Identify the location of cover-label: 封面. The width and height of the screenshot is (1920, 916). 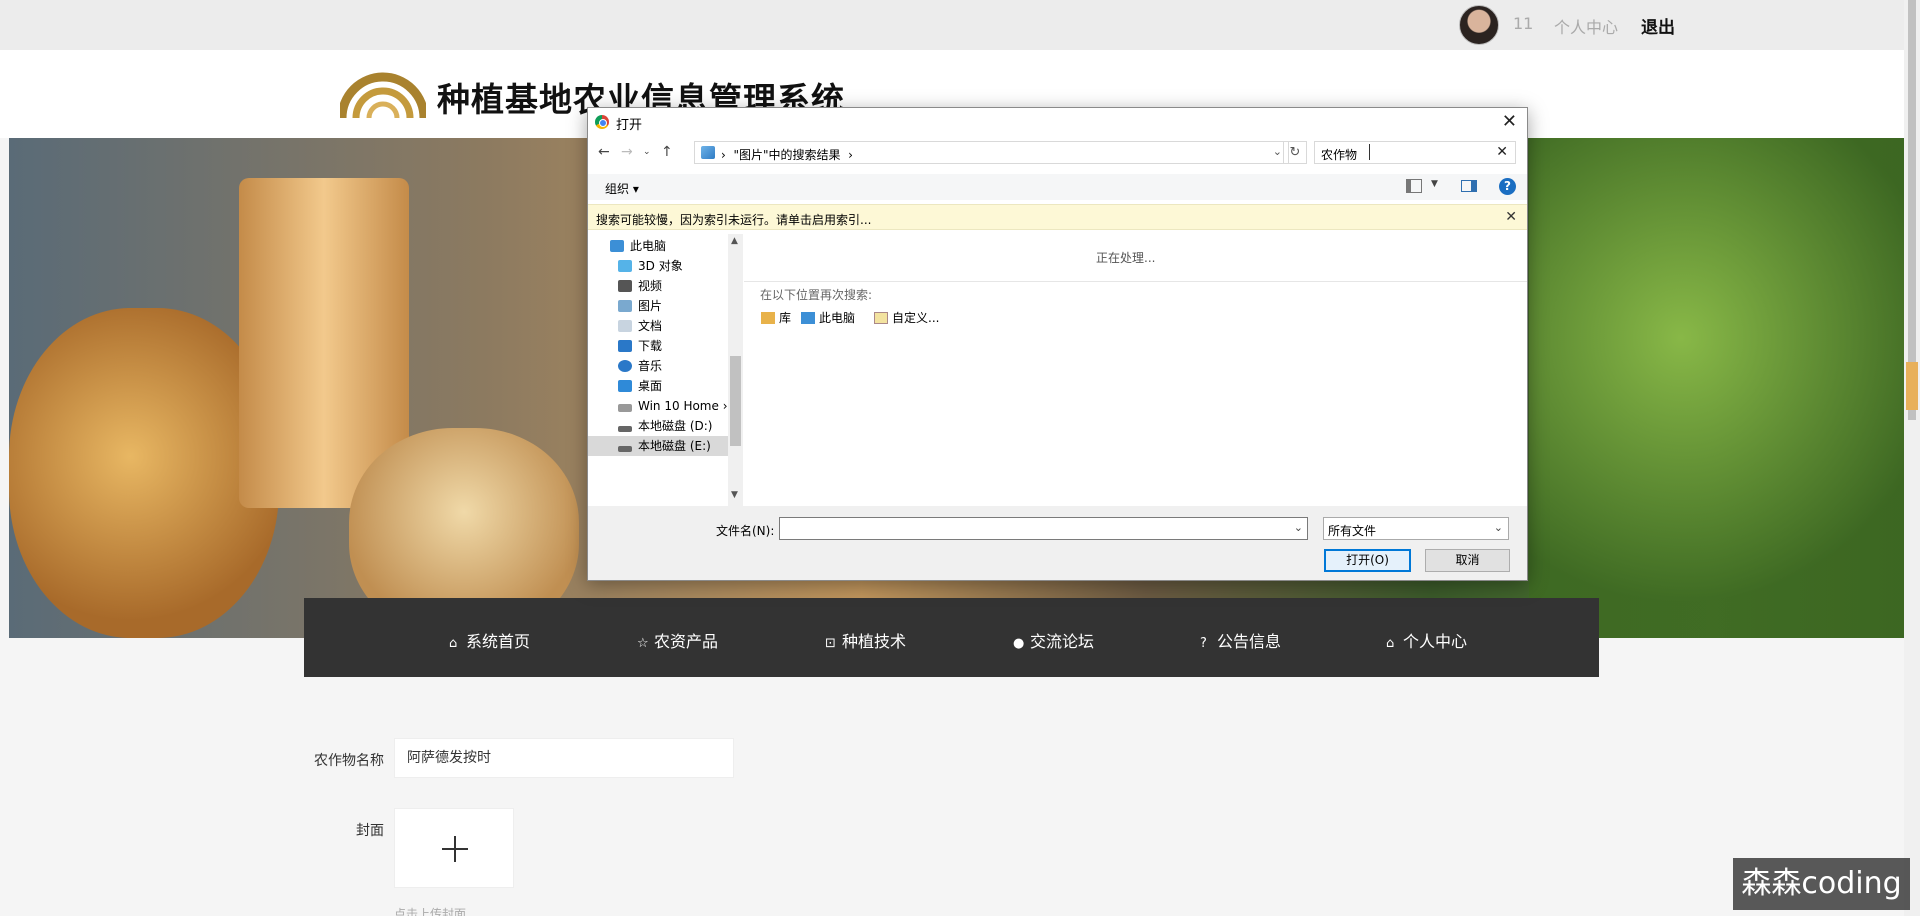
(370, 831).